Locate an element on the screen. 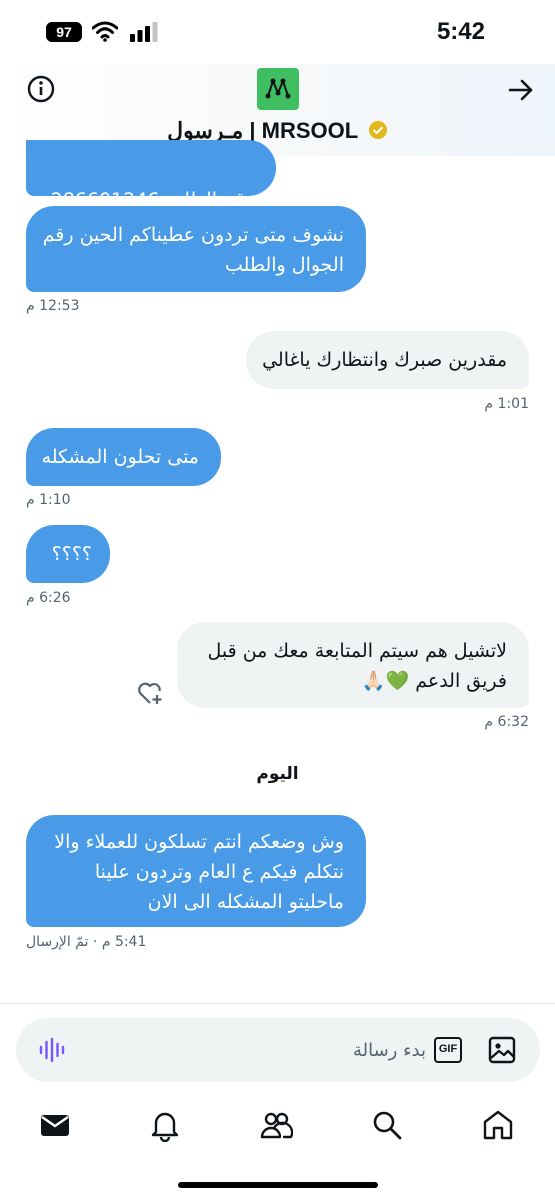  voice-icon is located at coordinates (52, 1050).